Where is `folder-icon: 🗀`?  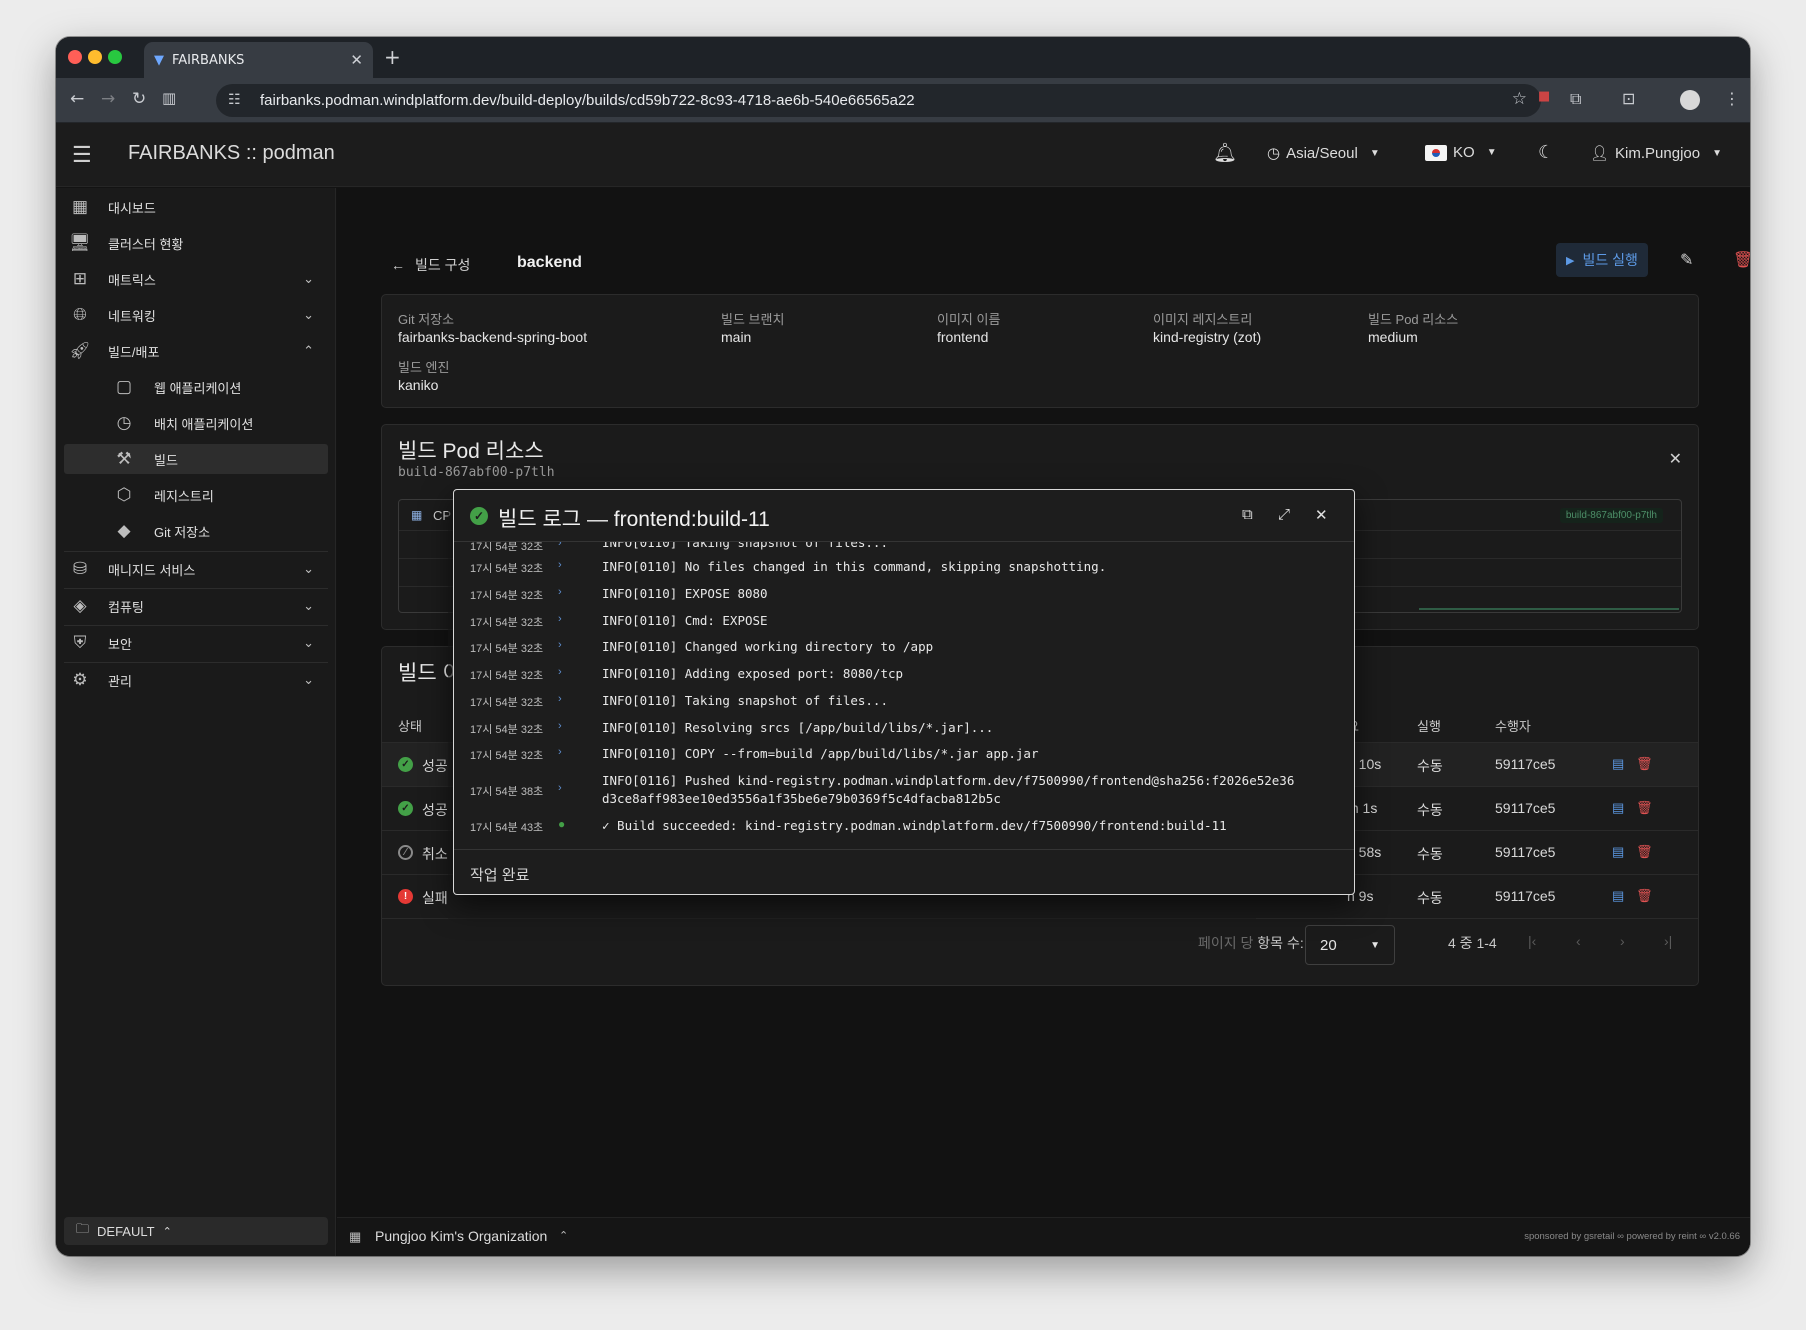 folder-icon: 🗀 is located at coordinates (83, 1228).